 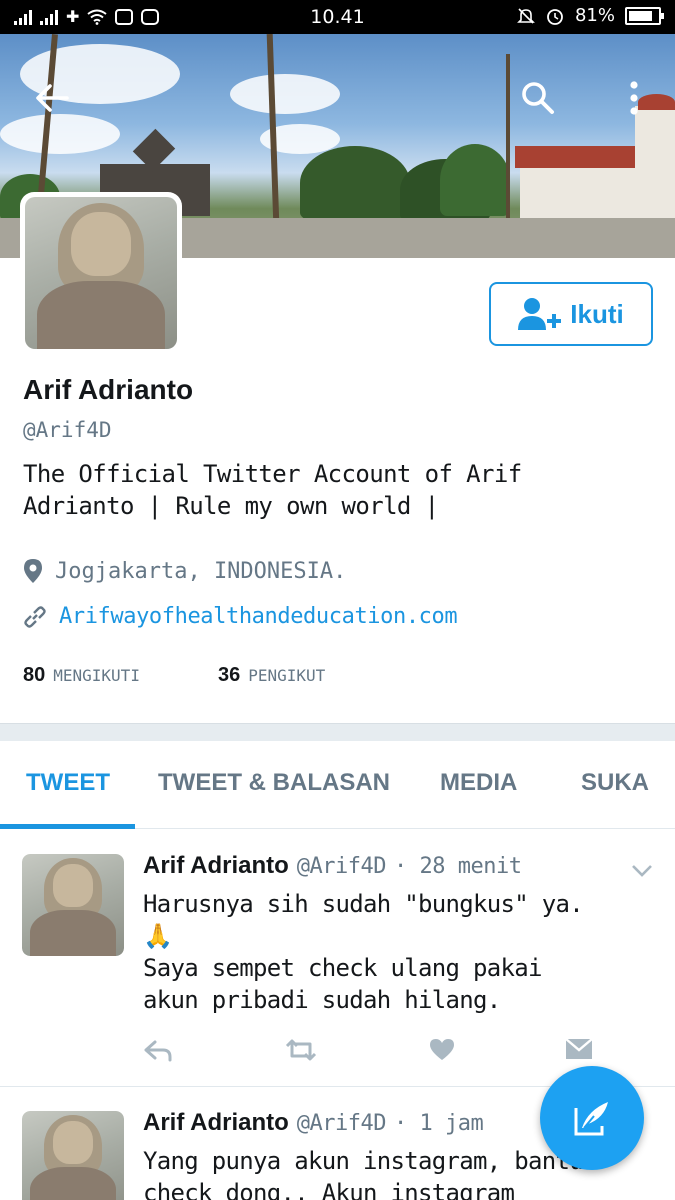 What do you see at coordinates (35, 616) in the screenshot?
I see `link-icon` at bounding box center [35, 616].